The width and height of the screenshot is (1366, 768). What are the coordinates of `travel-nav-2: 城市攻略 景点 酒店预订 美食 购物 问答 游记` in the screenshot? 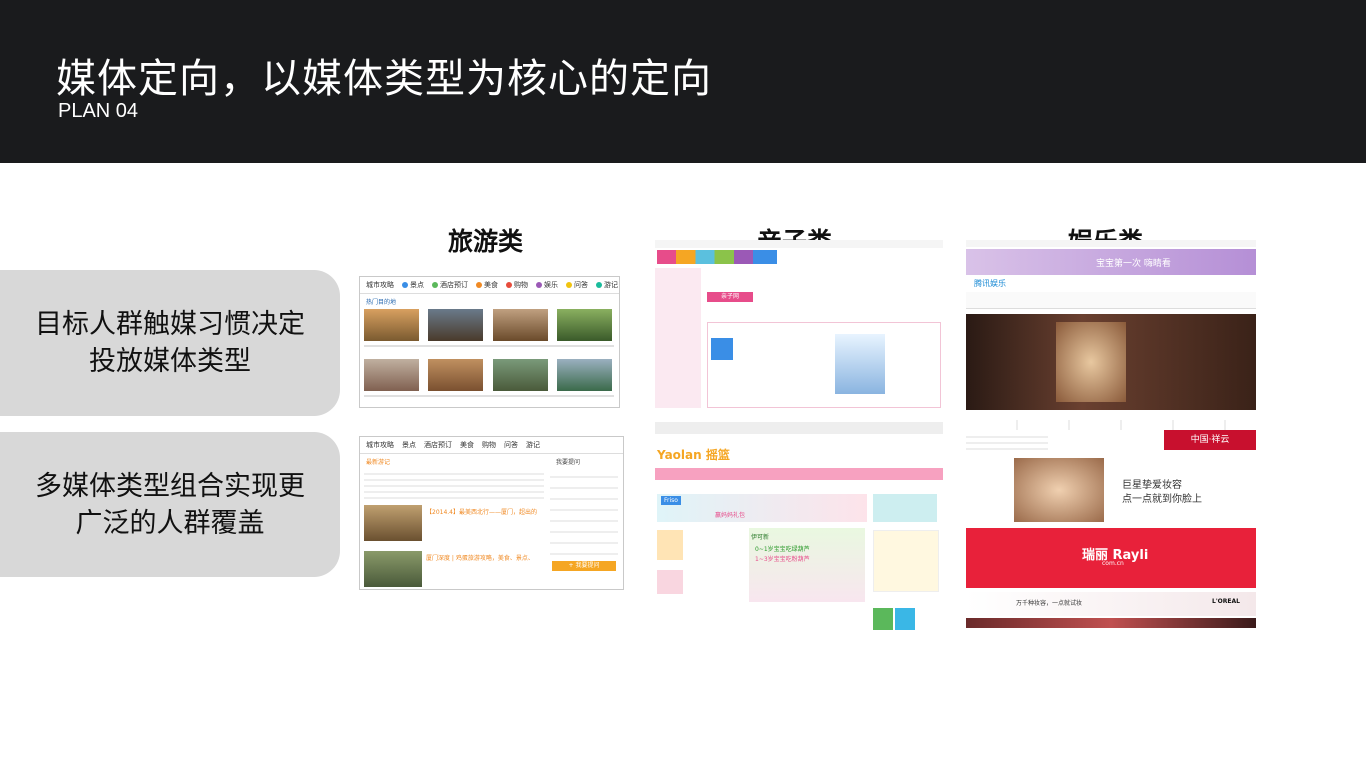 It's located at (491, 445).